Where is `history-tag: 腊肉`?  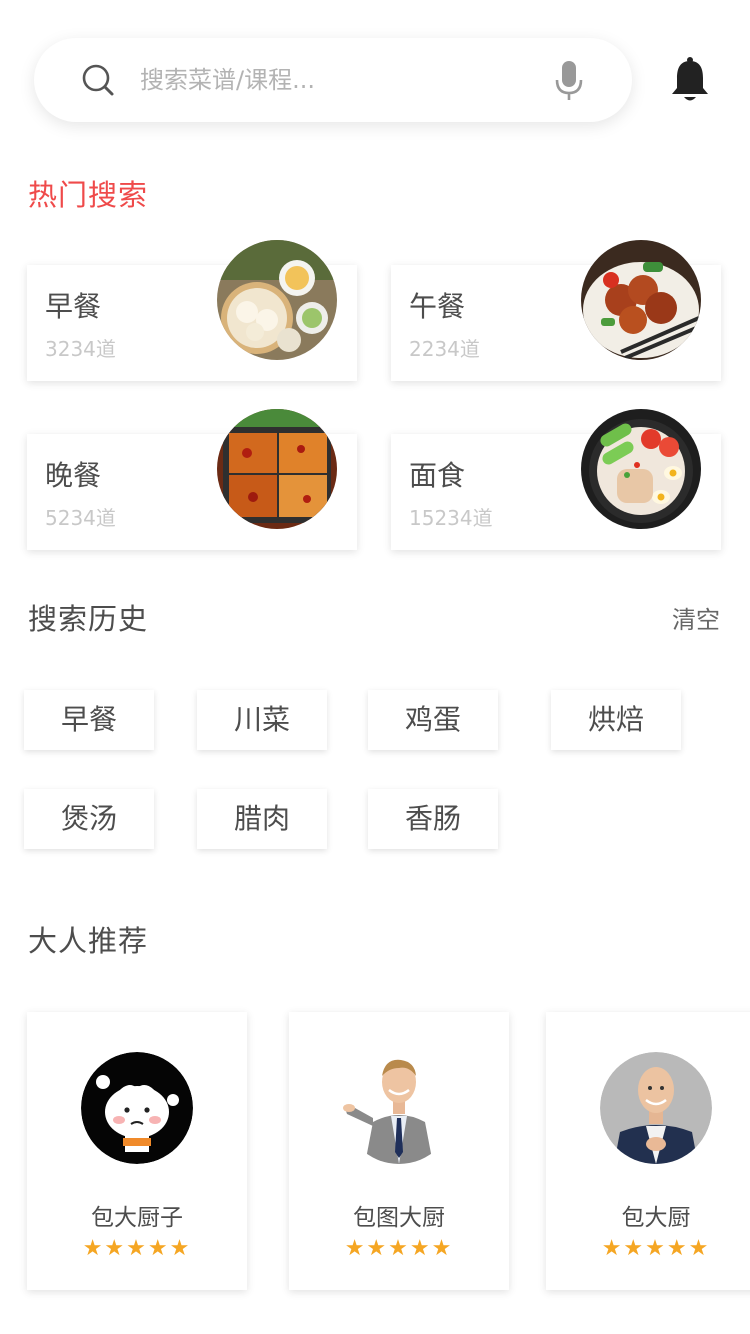
history-tag: 腊肉 is located at coordinates (262, 819).